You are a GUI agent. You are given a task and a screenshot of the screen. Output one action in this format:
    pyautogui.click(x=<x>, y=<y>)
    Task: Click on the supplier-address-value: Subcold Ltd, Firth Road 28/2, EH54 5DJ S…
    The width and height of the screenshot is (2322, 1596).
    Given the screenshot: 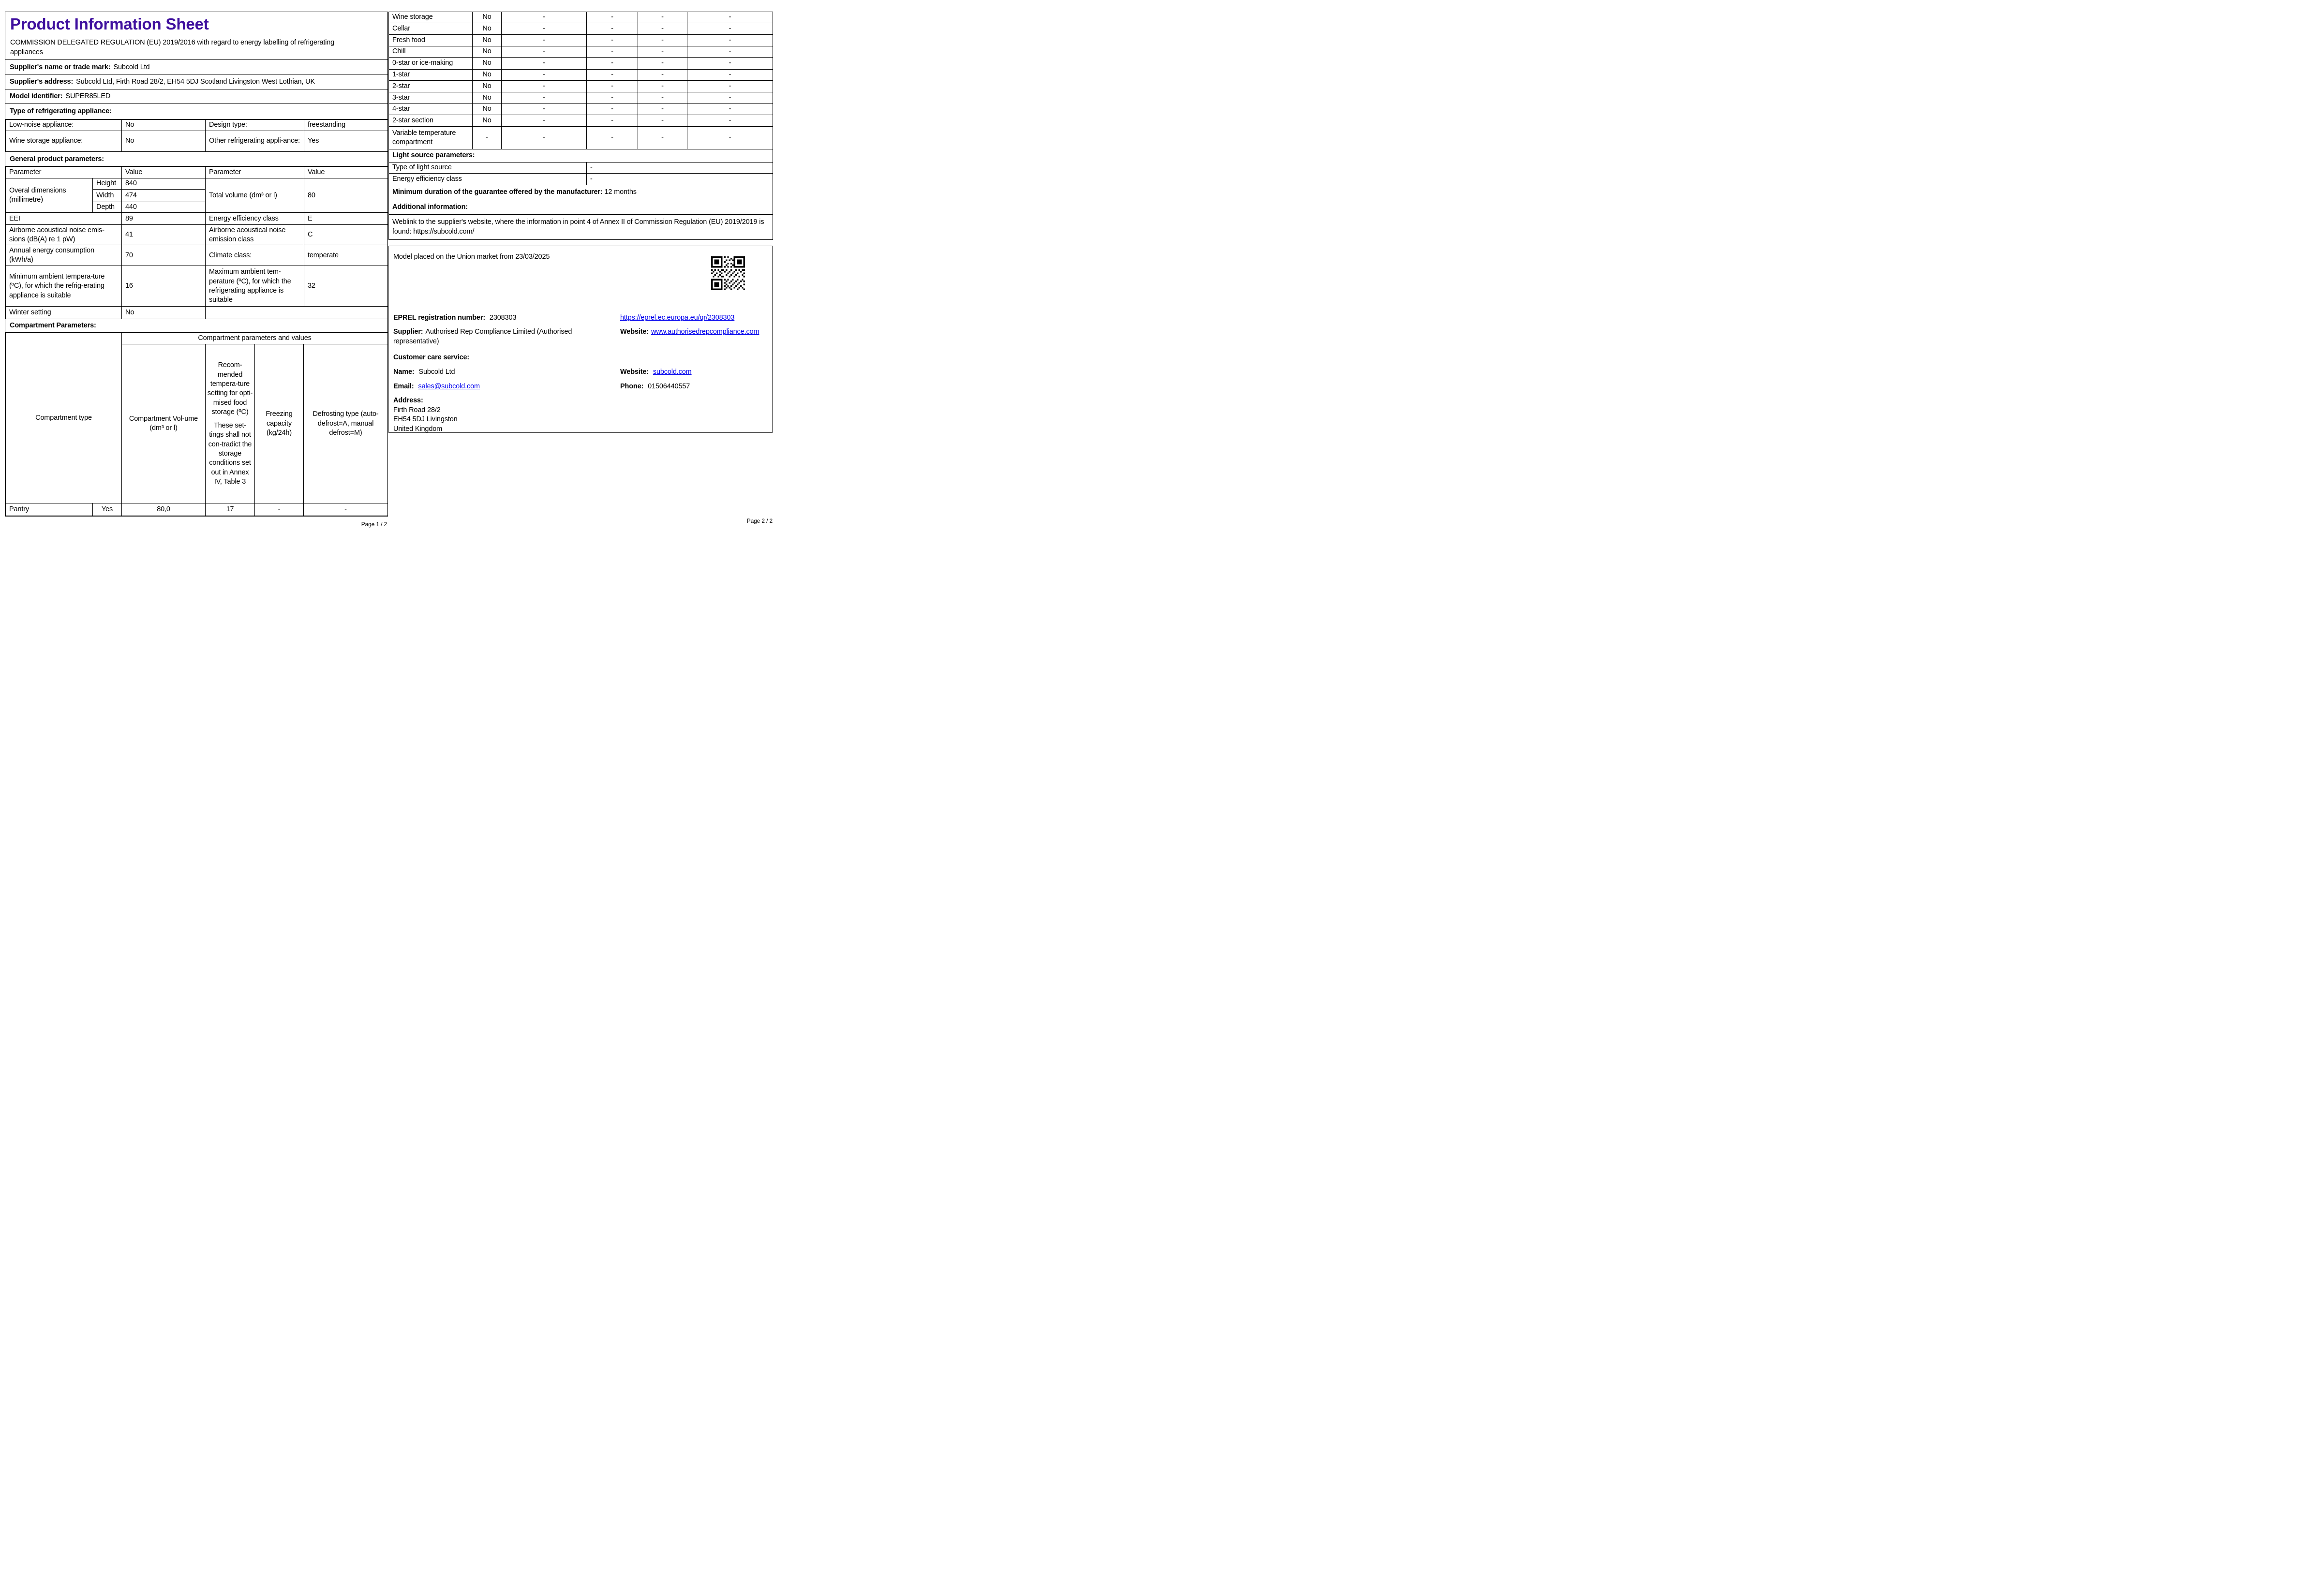 What is the action you would take?
    pyautogui.click(x=195, y=82)
    